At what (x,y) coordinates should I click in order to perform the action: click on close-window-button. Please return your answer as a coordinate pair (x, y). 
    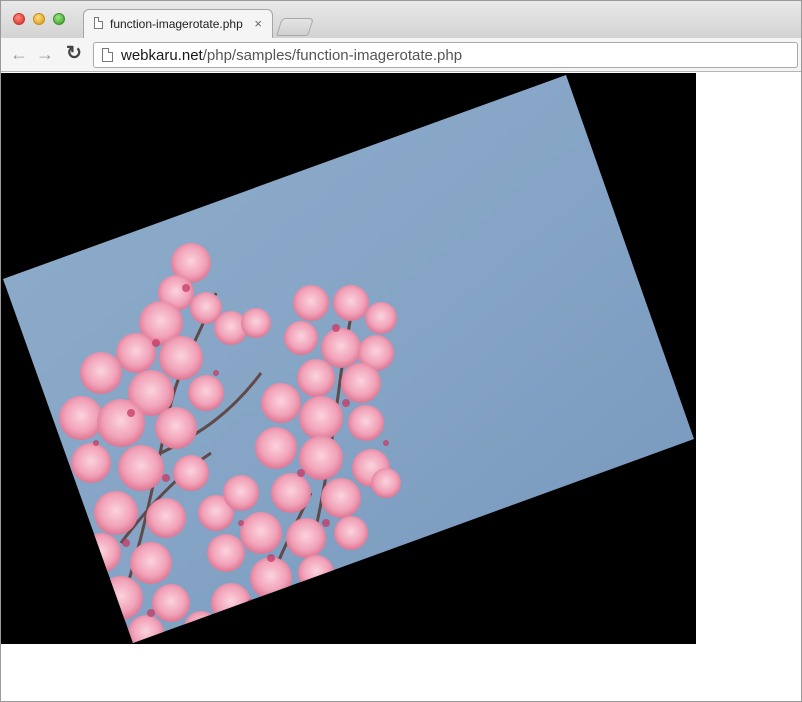
    Looking at the image, I should click on (19, 19).